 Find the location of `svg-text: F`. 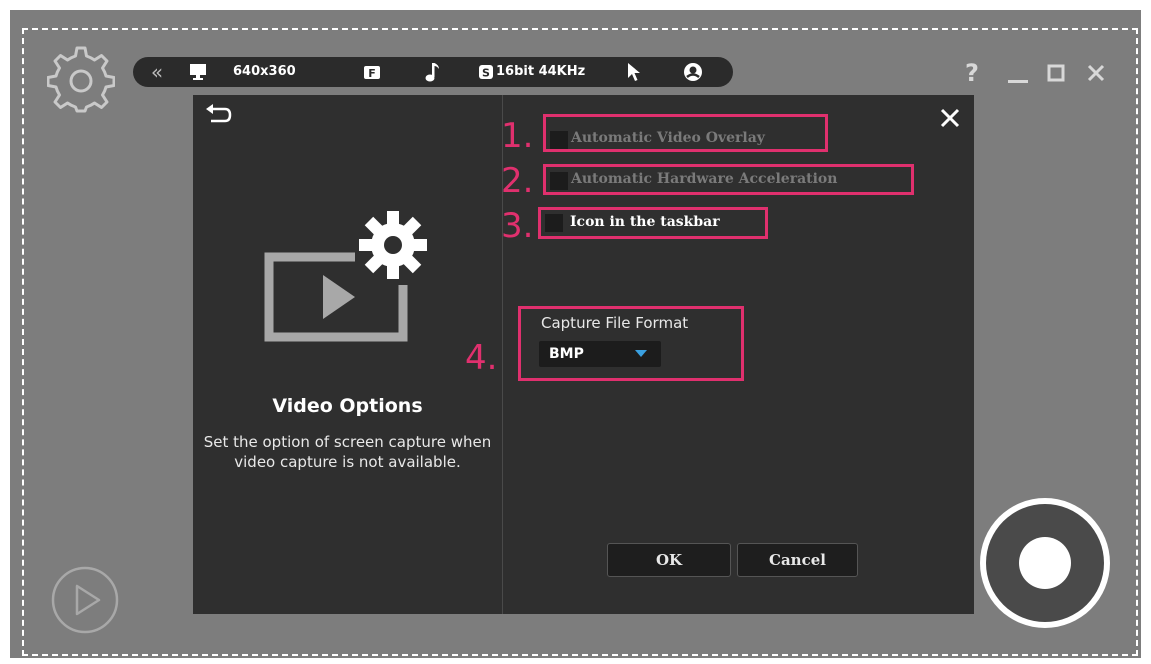

svg-text: F is located at coordinates (372, 73).